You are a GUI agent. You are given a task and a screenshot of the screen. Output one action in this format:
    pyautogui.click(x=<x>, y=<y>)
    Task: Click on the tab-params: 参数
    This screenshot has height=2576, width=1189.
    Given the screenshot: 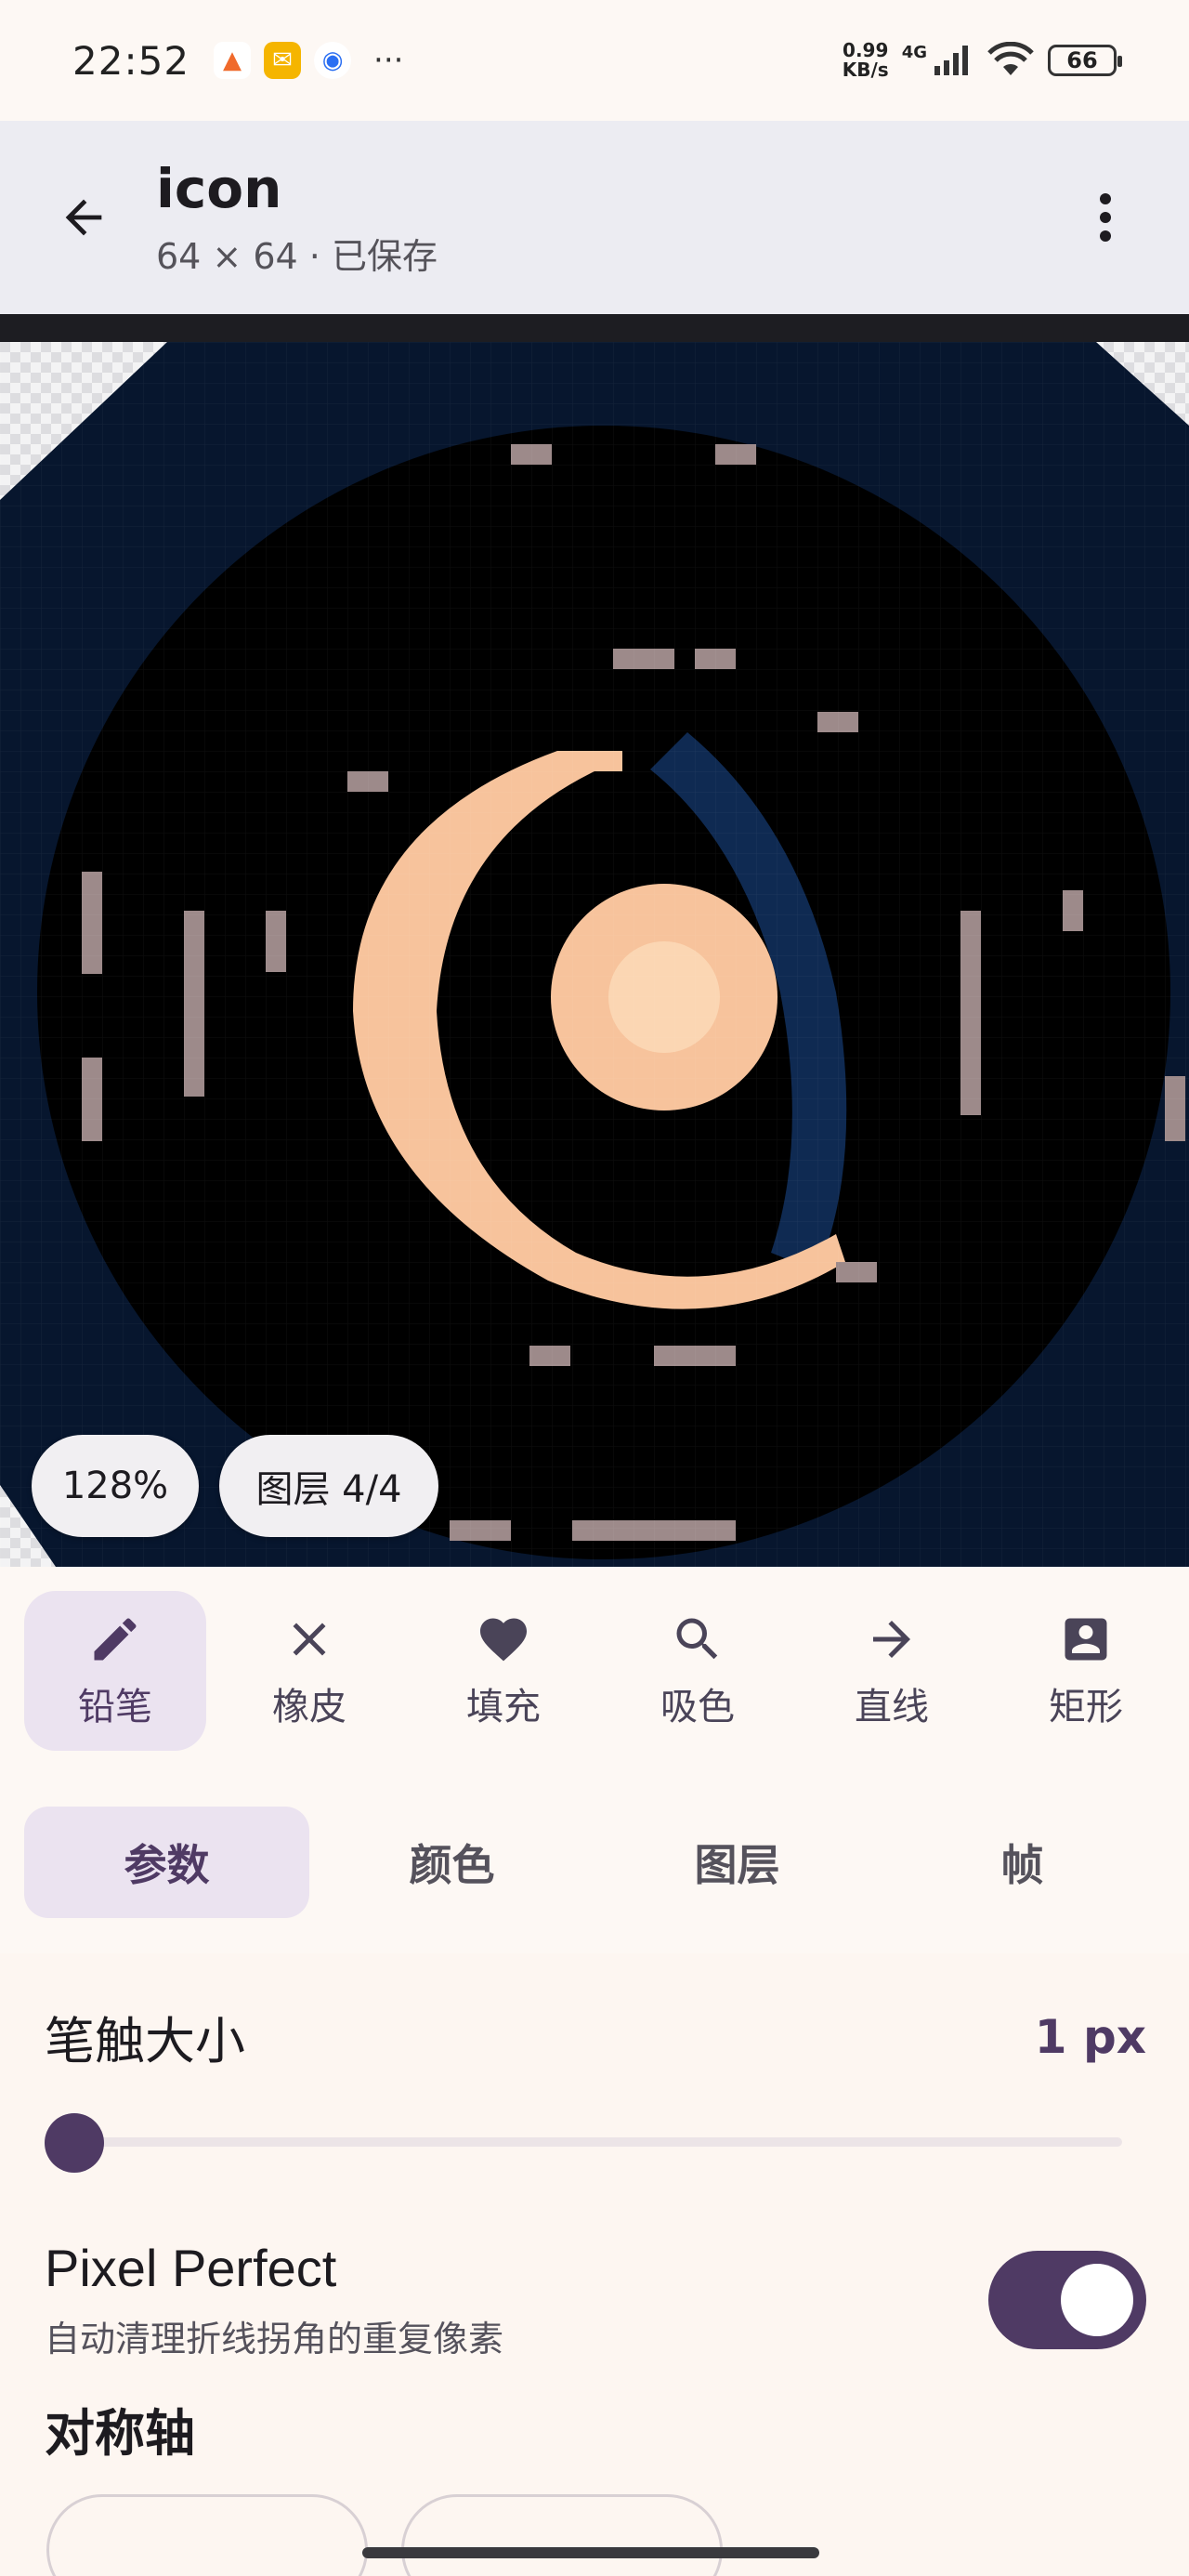 What is the action you would take?
    pyautogui.click(x=166, y=1862)
    